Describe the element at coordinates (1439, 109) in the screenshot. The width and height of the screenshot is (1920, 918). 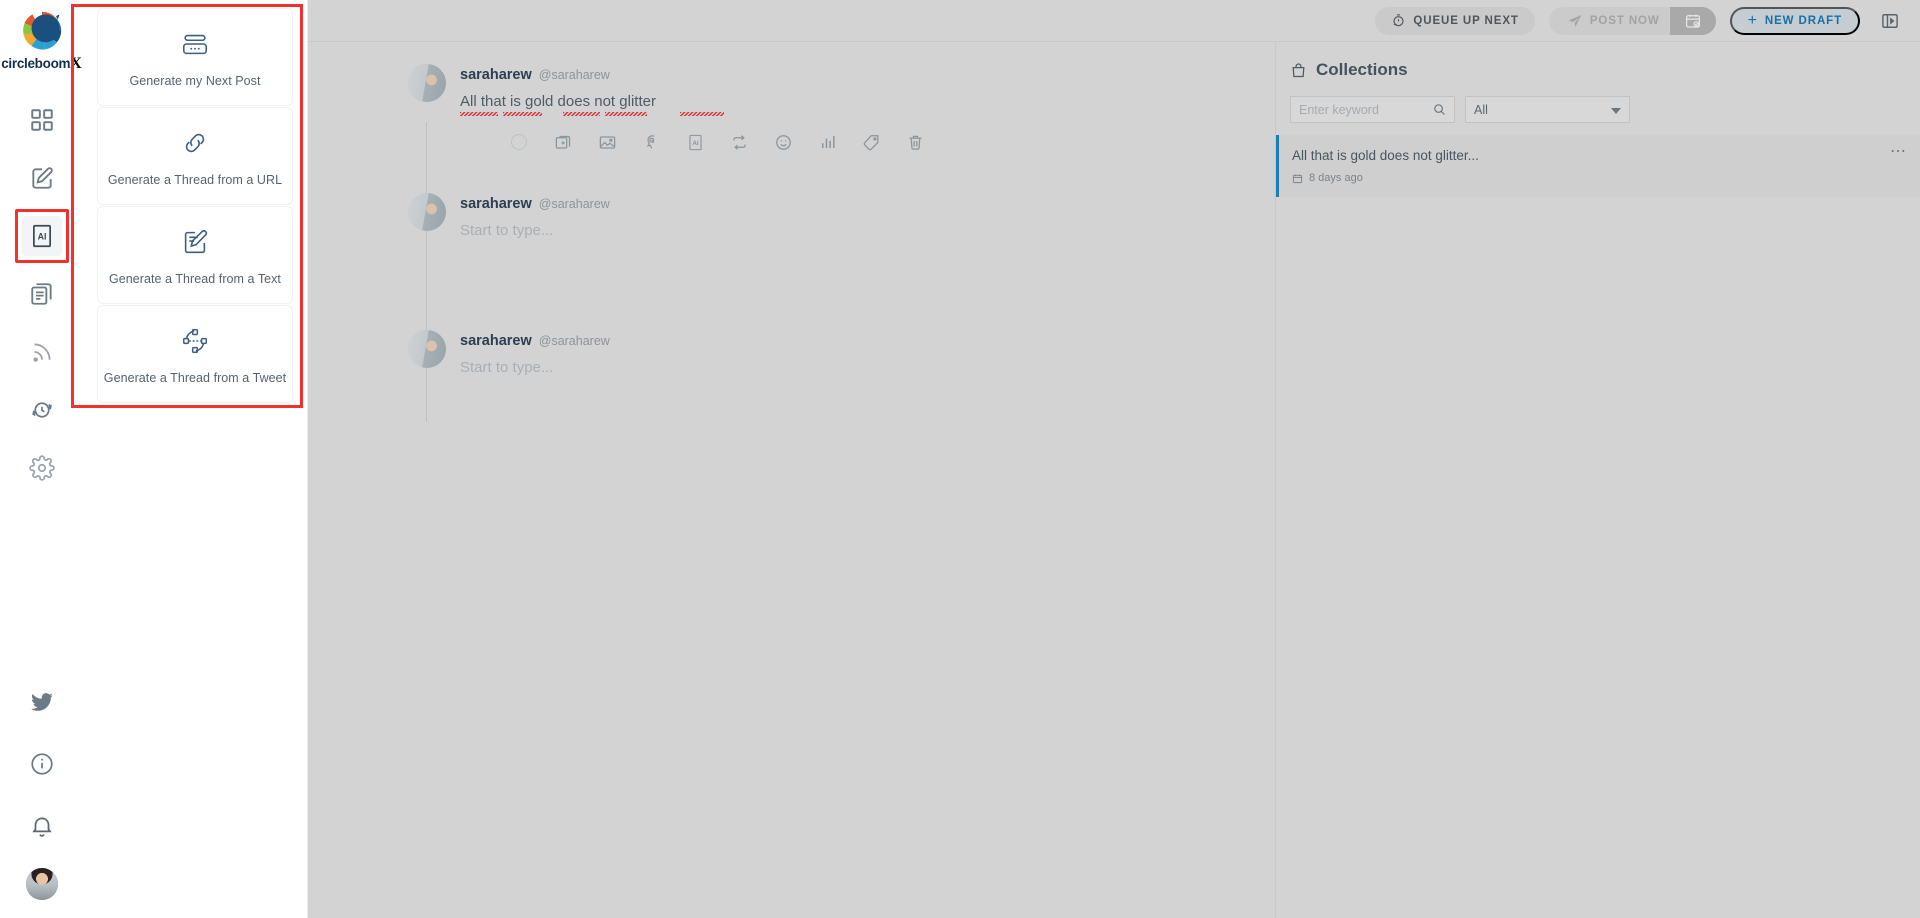
I see `search-icon` at that location.